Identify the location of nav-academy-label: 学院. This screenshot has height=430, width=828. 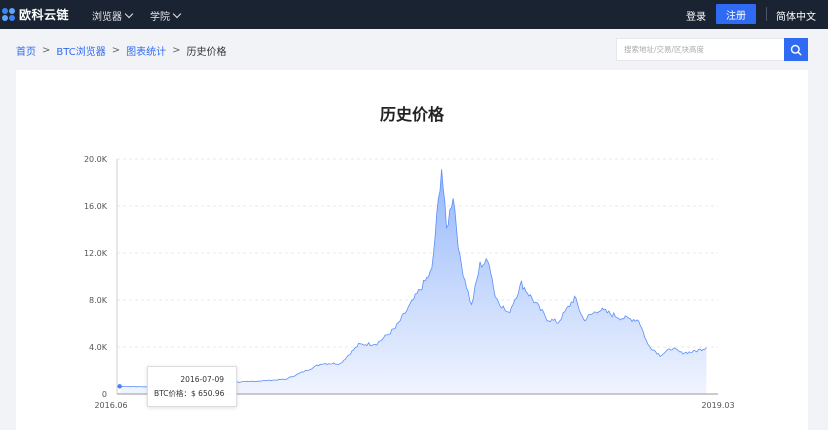
(160, 17).